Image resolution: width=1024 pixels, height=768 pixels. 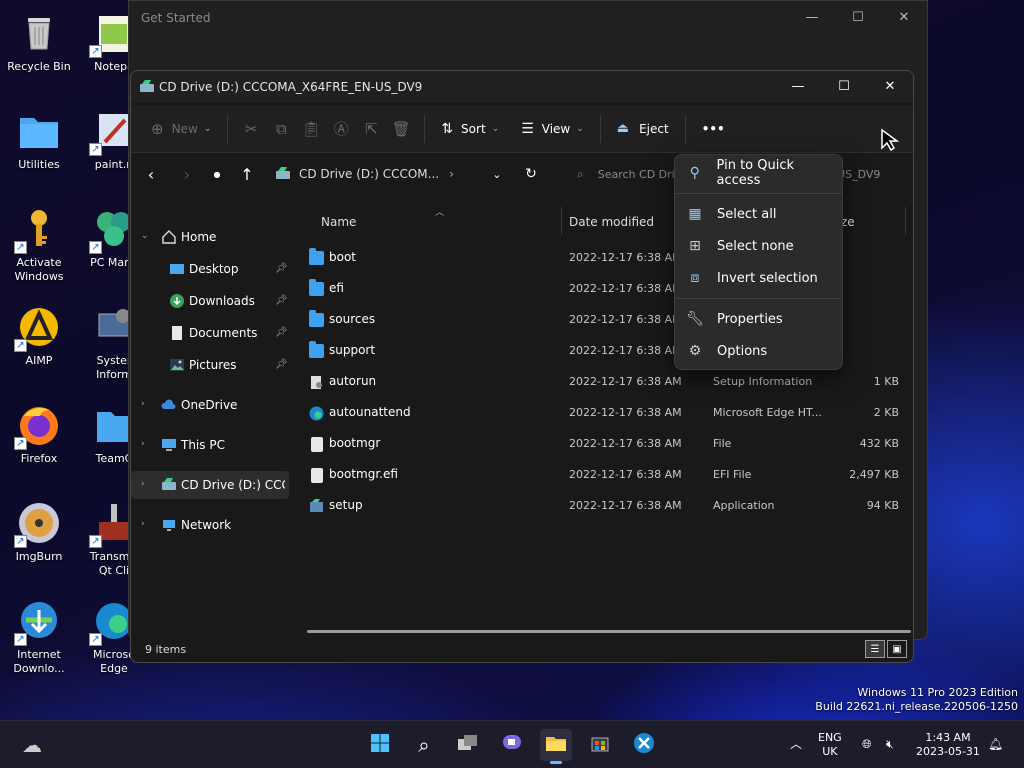 I want to click on file-date: 2022-12-17 6:38 AM, so click(x=625, y=319).